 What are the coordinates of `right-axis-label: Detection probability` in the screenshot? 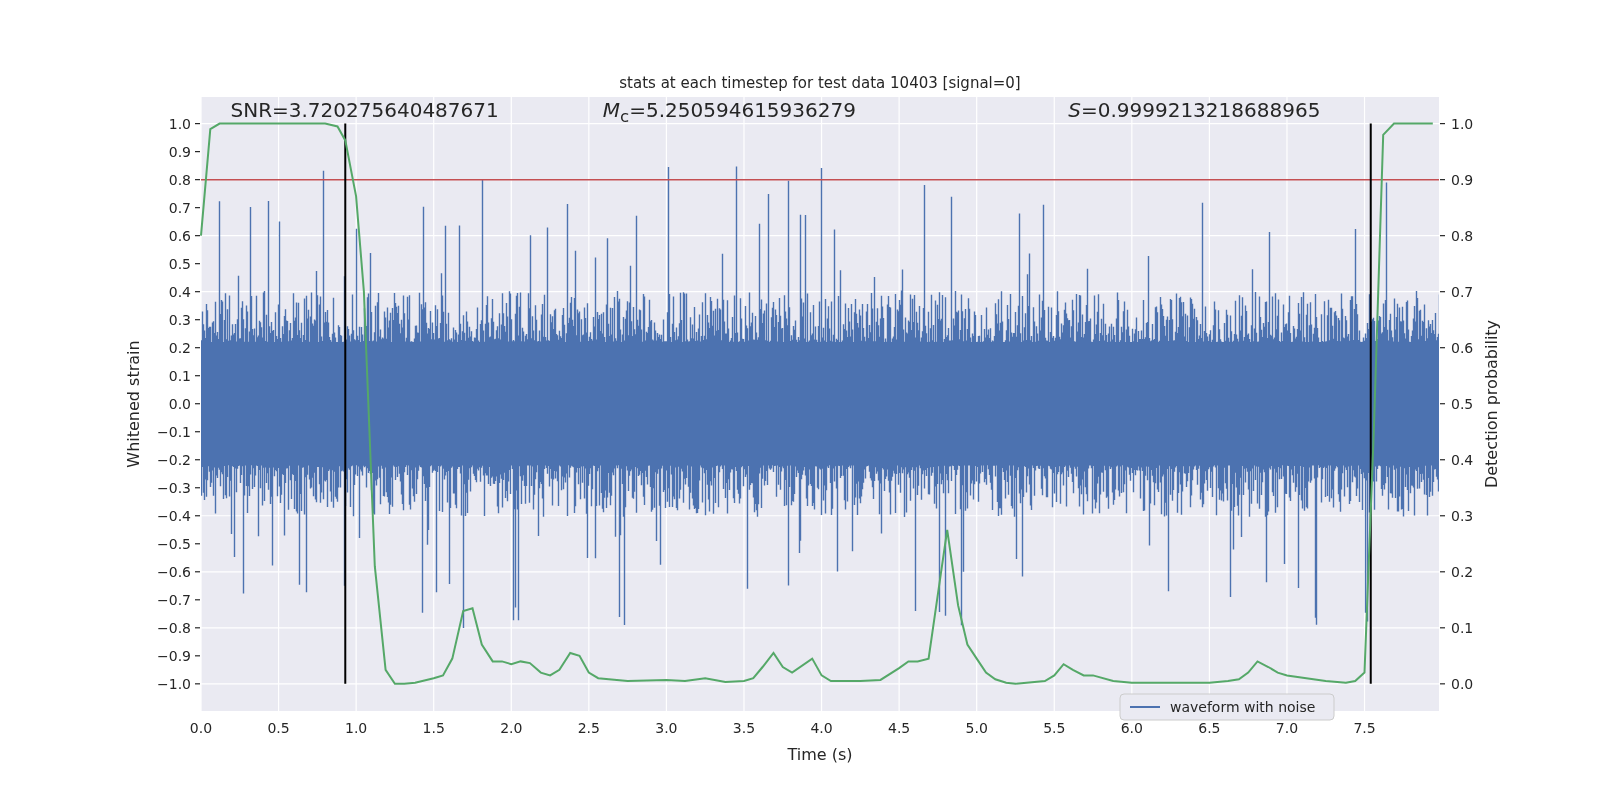 It's located at (1491, 404).